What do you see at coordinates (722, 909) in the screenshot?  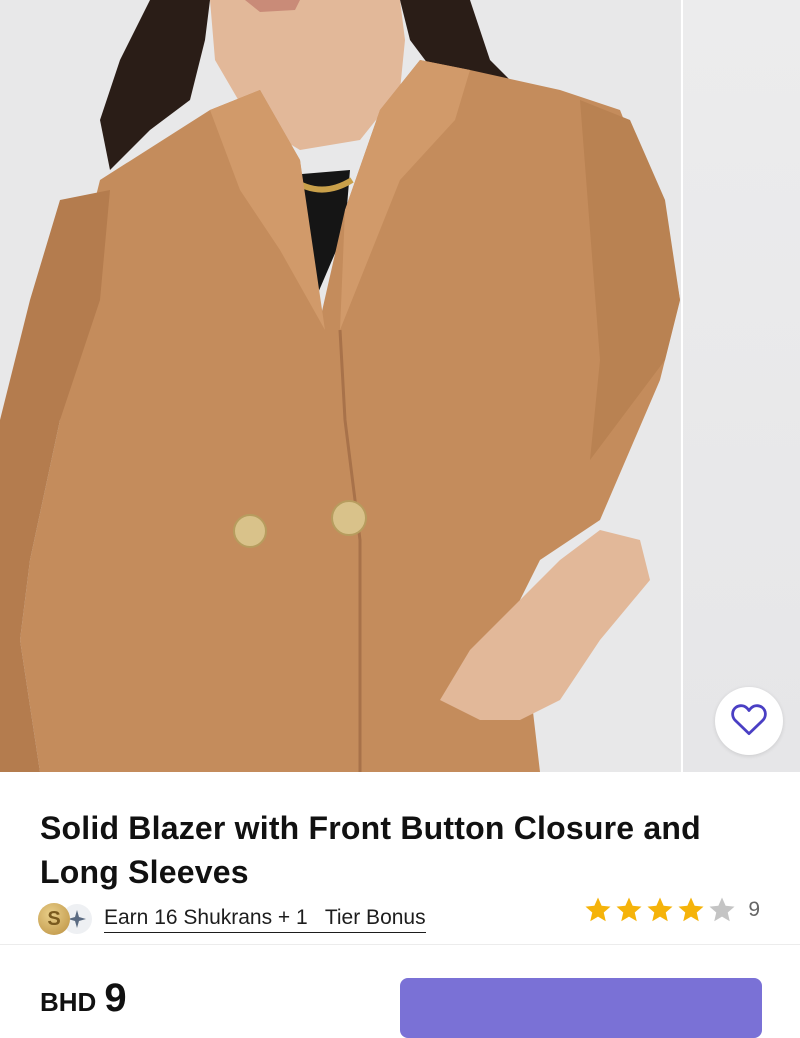 I see `star-empty-icon` at bounding box center [722, 909].